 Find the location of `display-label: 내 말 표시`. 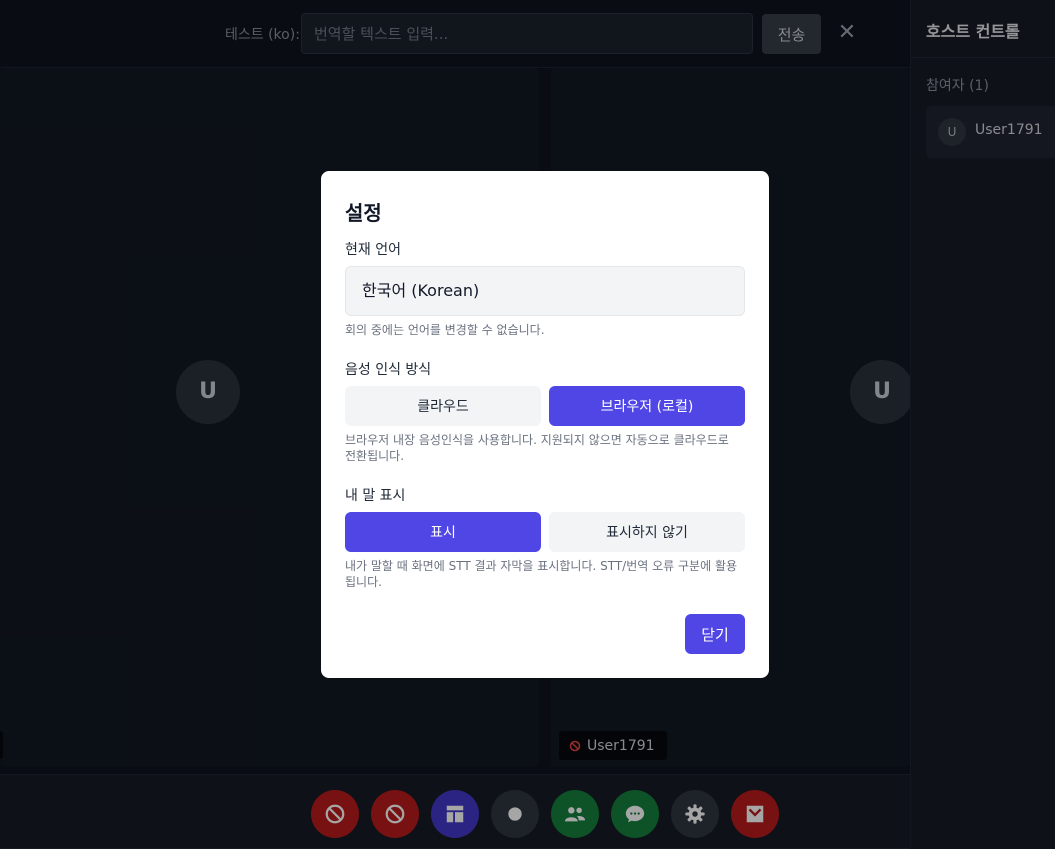

display-label: 내 말 표시 is located at coordinates (375, 496).